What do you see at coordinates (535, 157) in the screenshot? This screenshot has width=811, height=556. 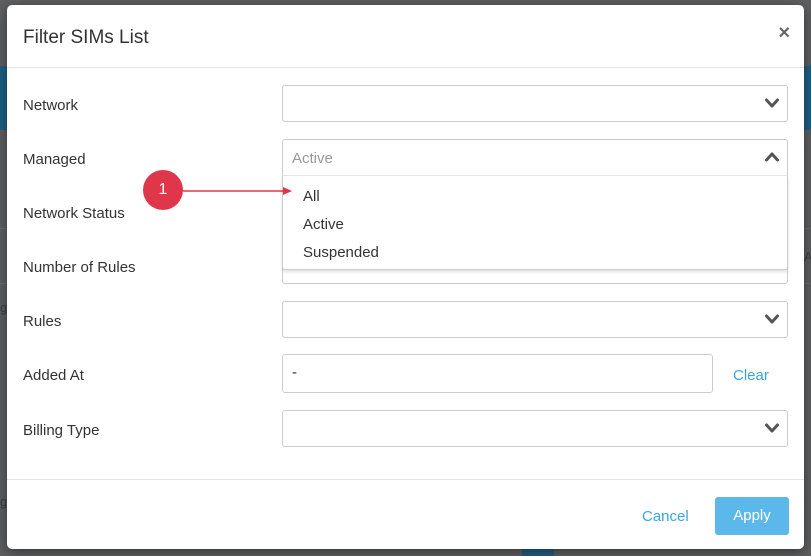 I see `managed-select: Active` at bounding box center [535, 157].